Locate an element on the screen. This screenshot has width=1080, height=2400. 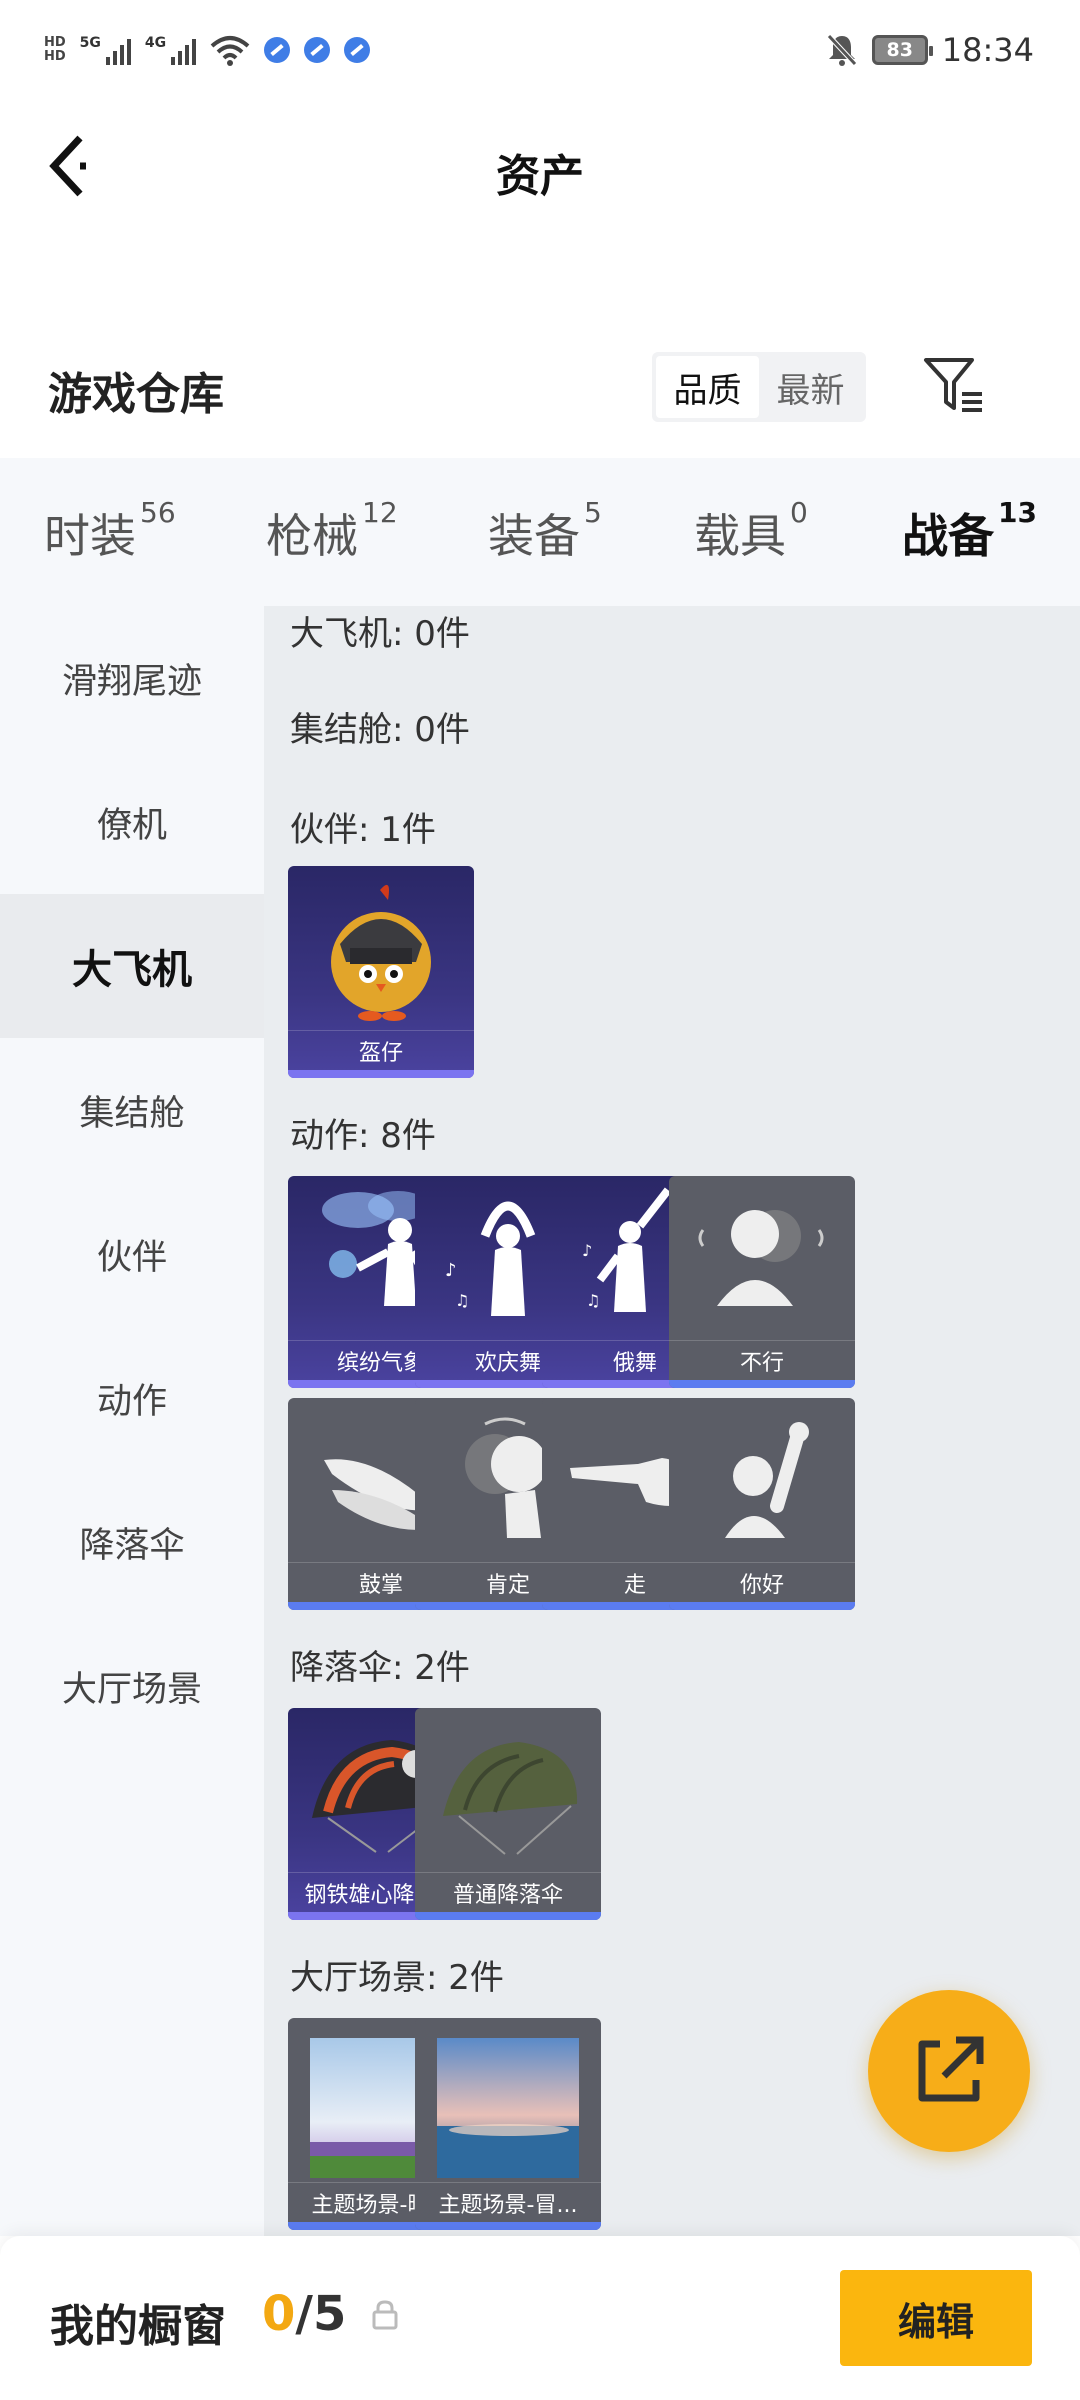
tab-count: 12 is located at coordinates (380, 512).